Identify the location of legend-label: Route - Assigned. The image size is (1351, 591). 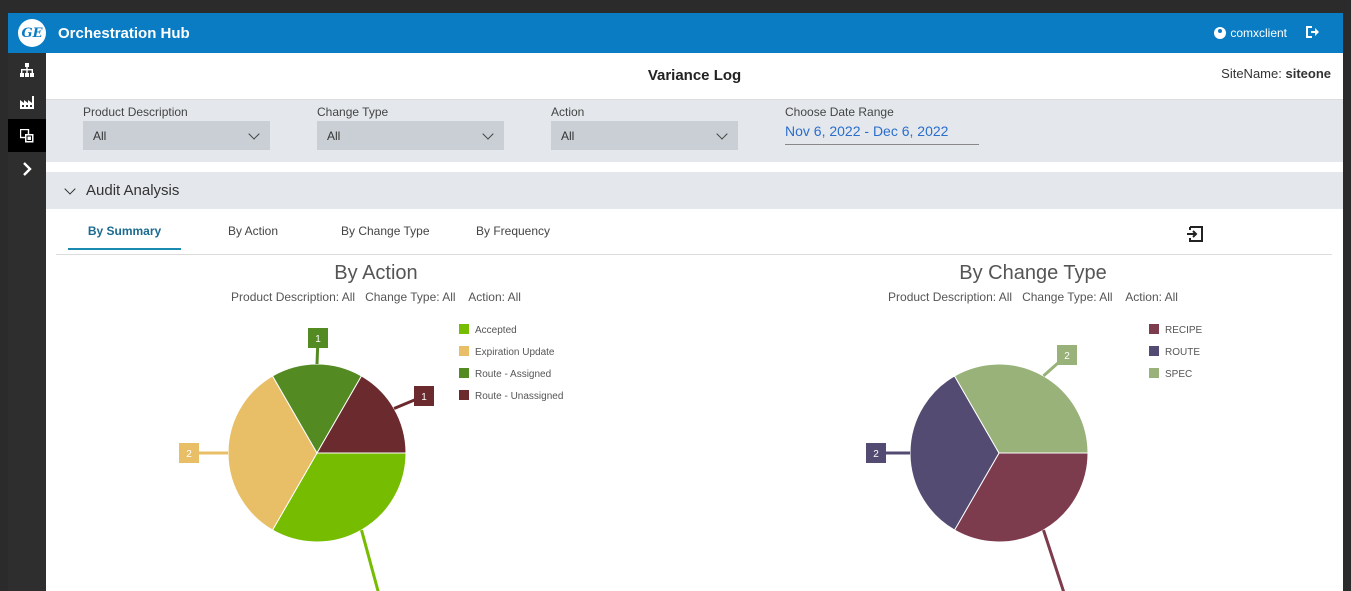
(513, 374).